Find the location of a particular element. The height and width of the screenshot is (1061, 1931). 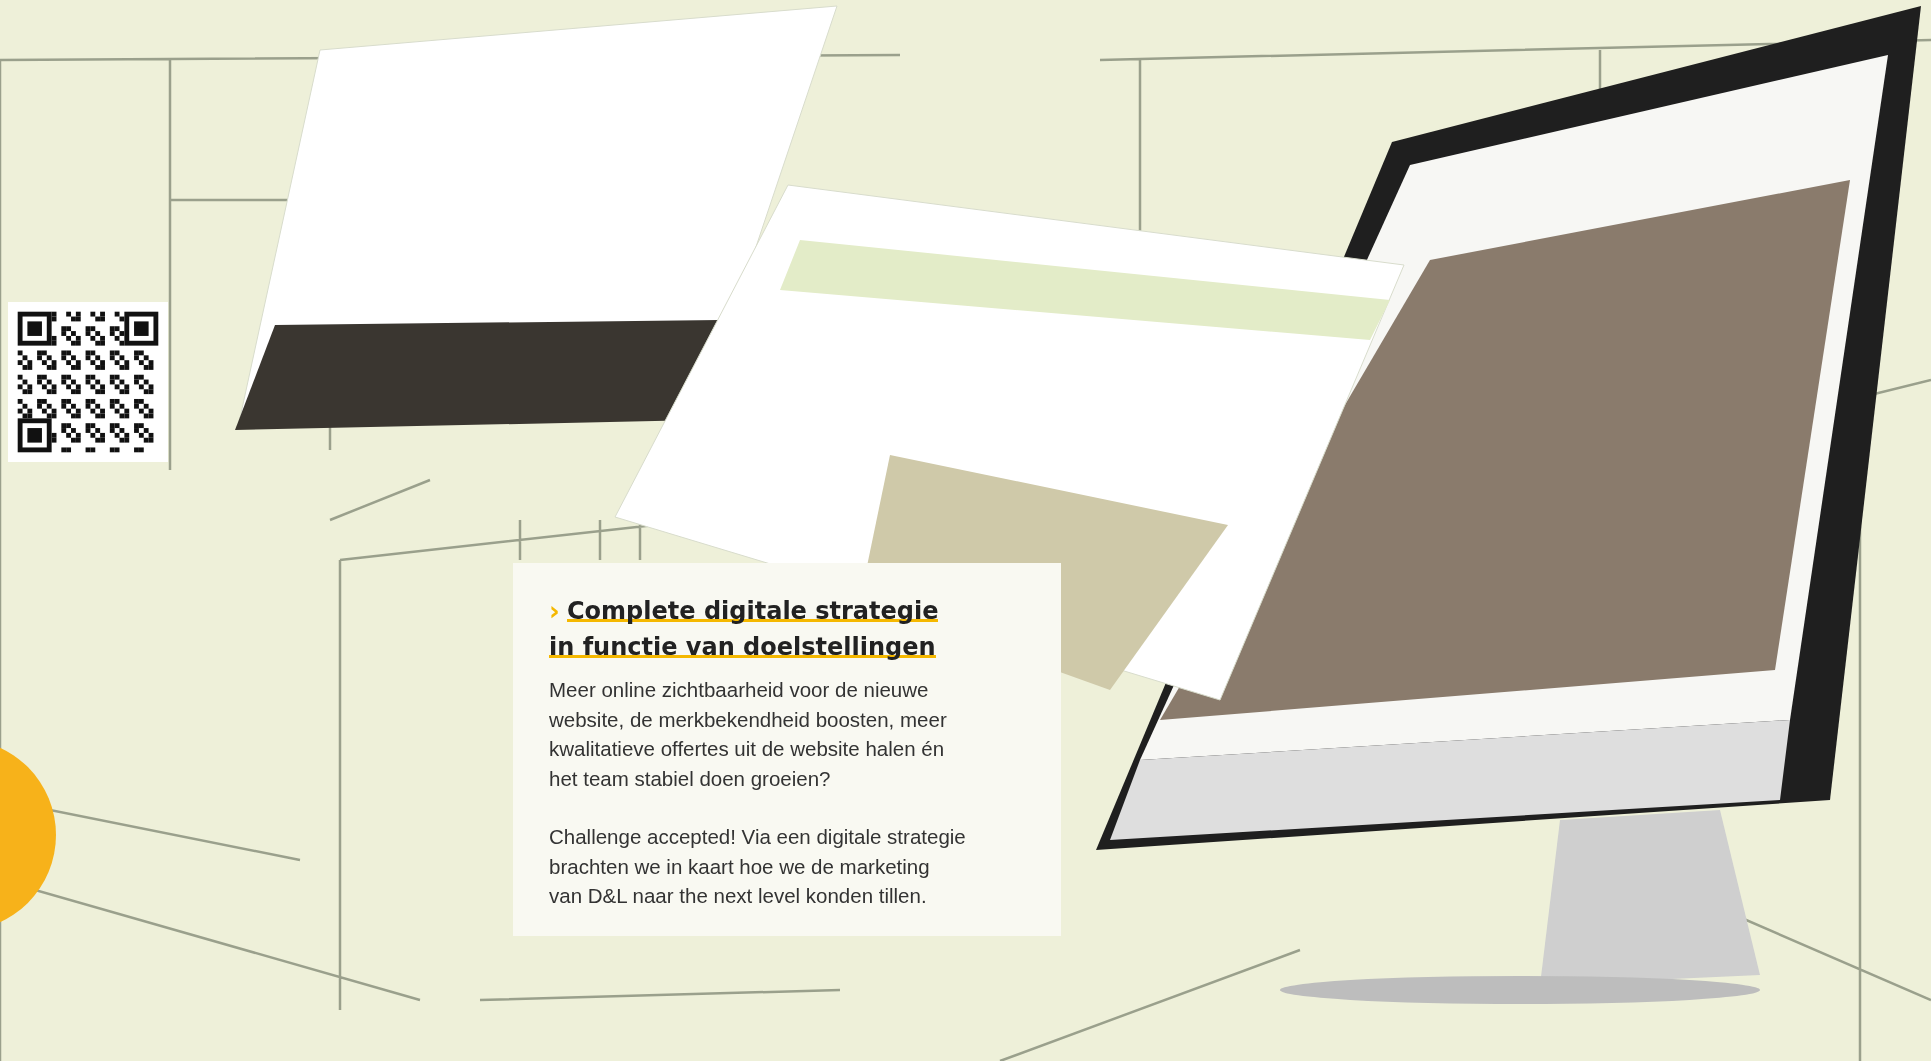

heading-marker: › is located at coordinates (554, 611).